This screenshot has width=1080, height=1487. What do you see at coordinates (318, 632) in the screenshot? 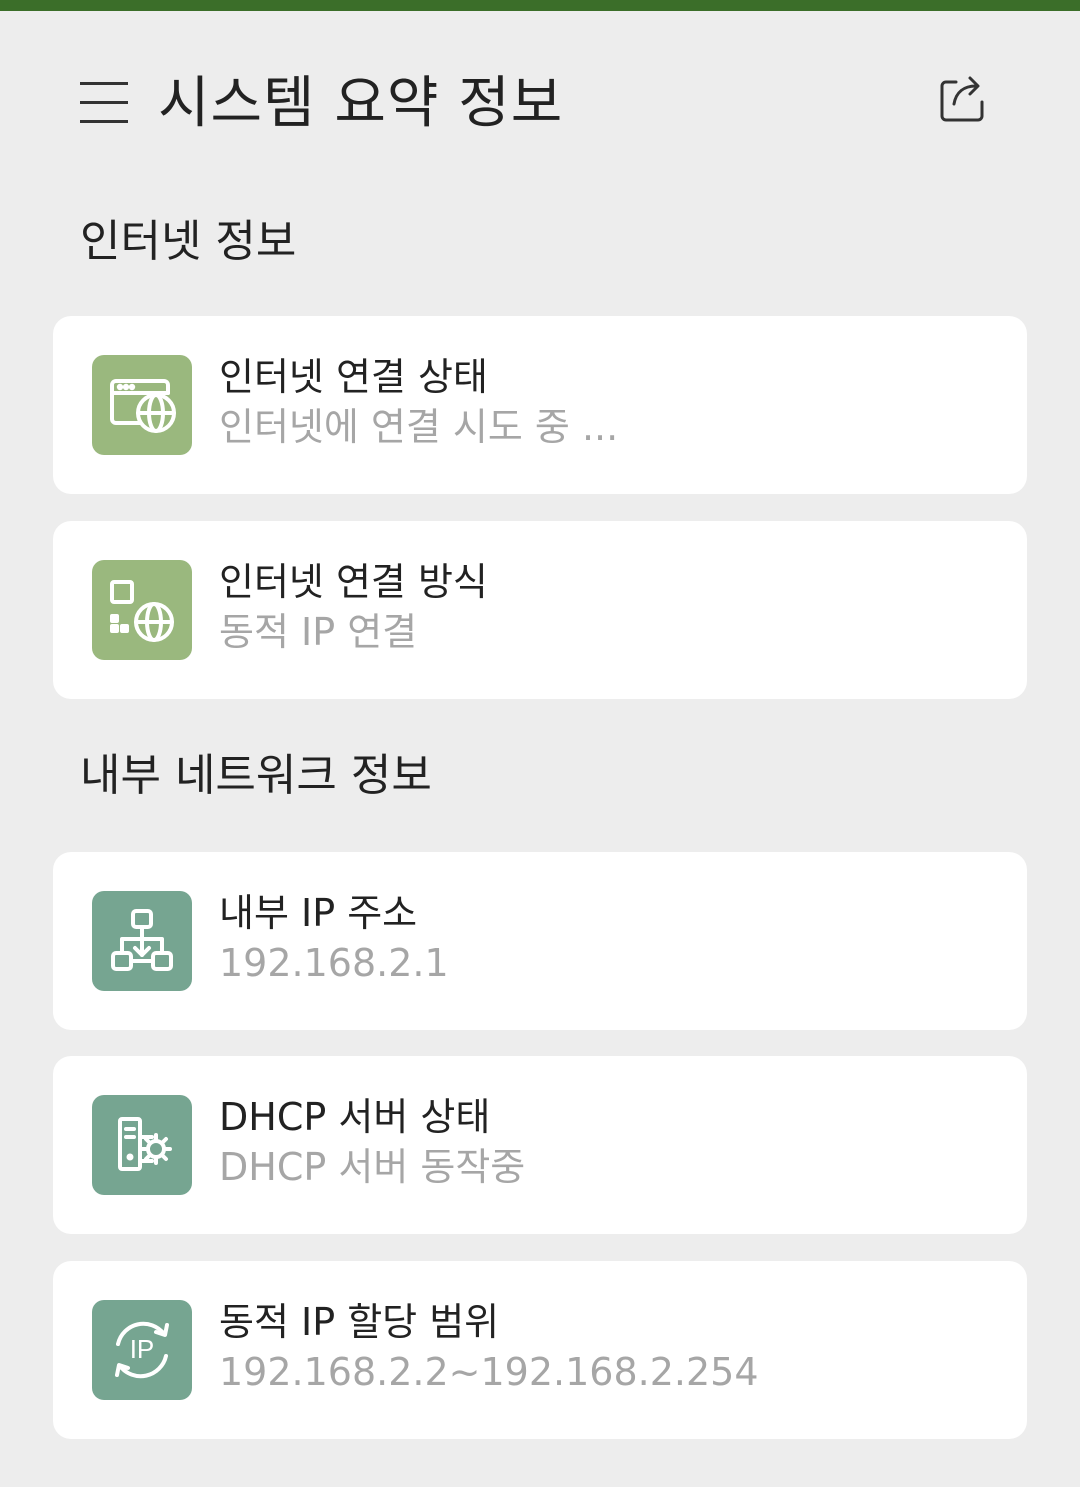
I see `internet-method-value: 동적 IP 연결` at bounding box center [318, 632].